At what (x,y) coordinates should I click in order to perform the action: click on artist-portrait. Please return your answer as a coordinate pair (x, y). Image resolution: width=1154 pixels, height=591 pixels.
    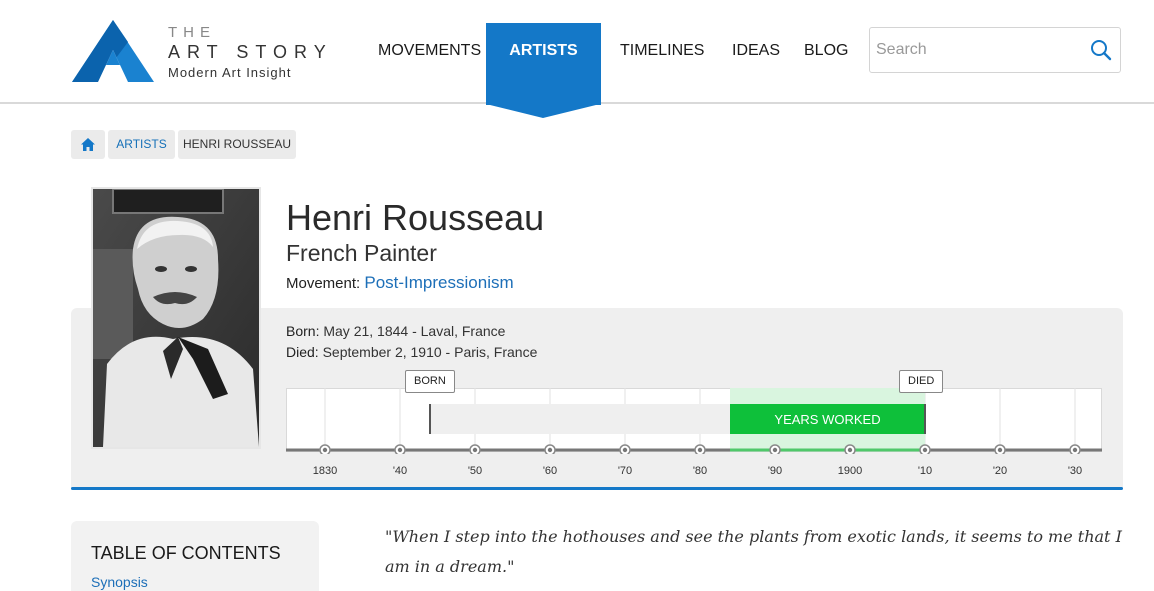
    Looking at the image, I should click on (176, 318).